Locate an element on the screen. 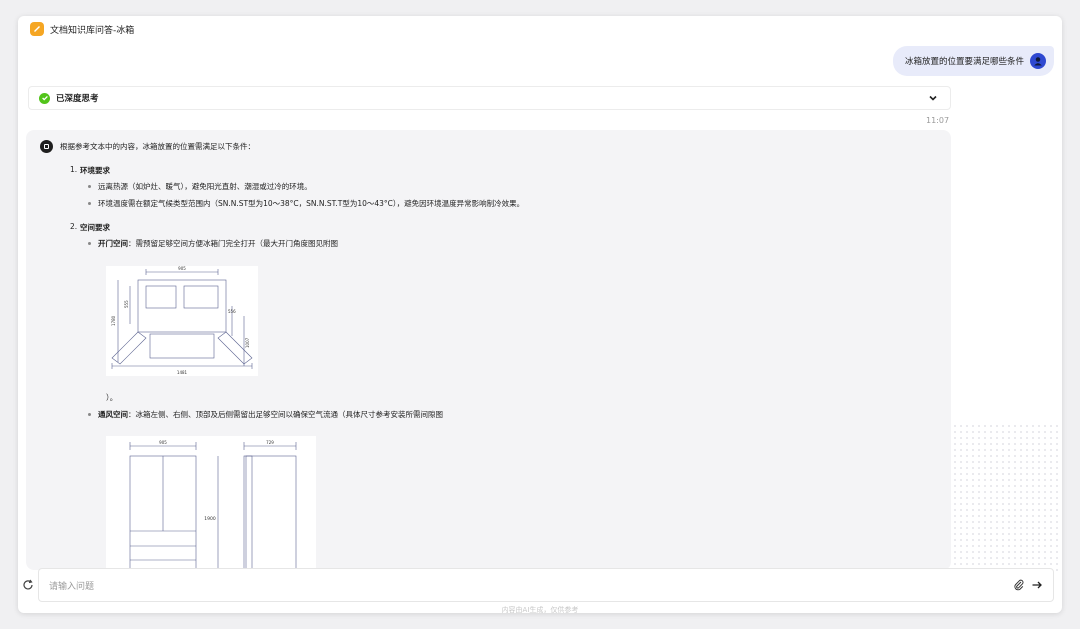  check-icon is located at coordinates (44, 98).